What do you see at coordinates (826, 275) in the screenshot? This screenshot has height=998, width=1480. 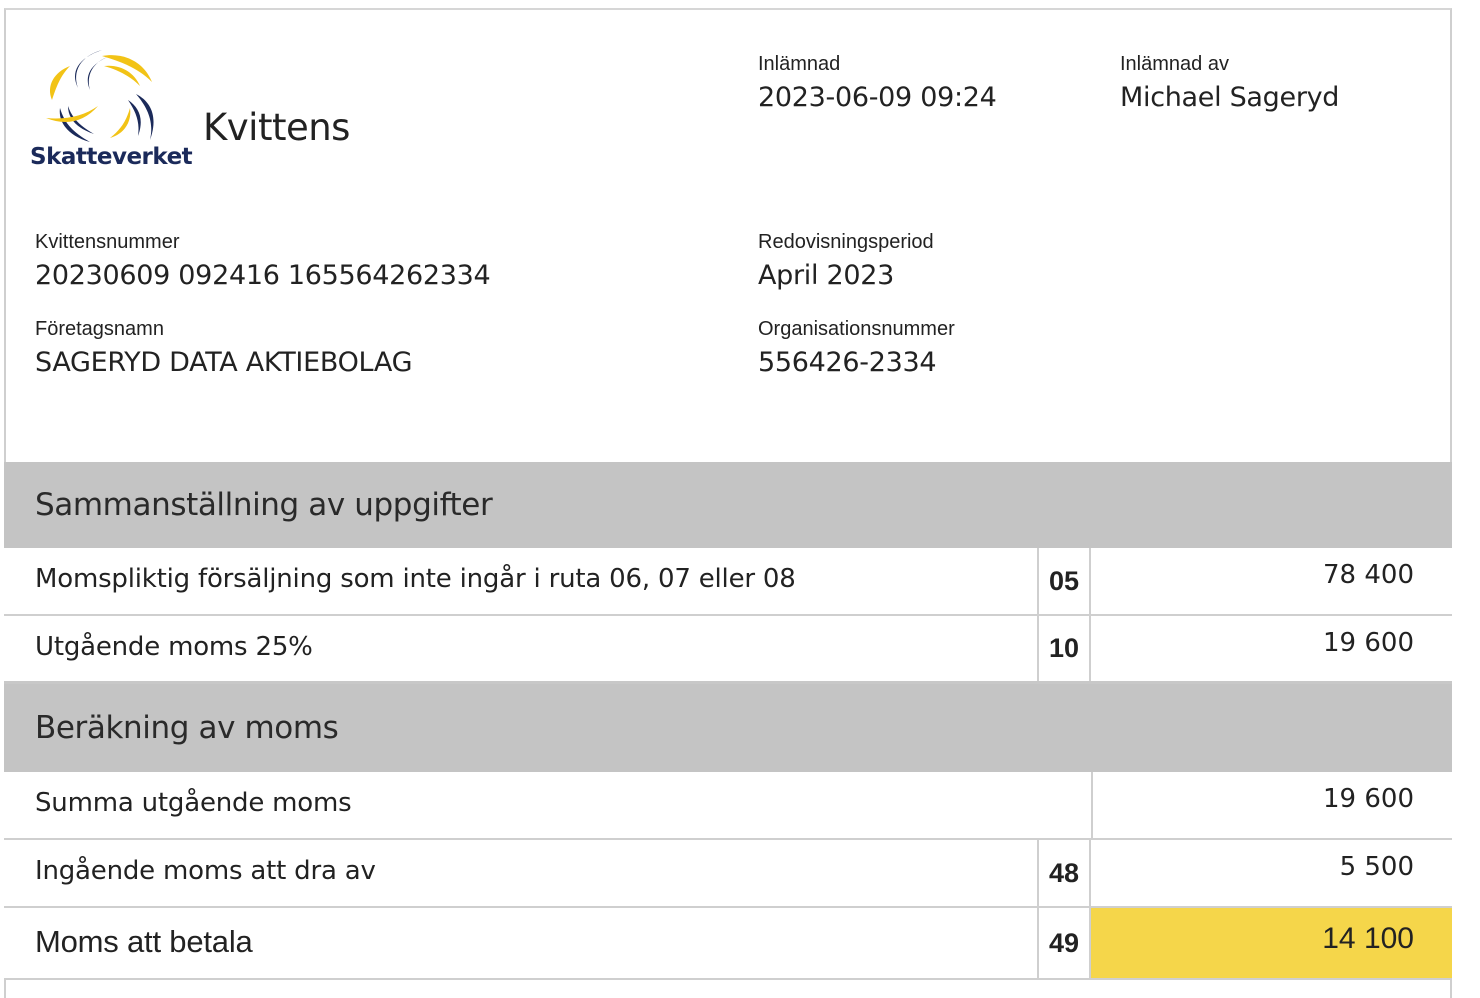 I see `reporting-period-value: April 2023` at bounding box center [826, 275].